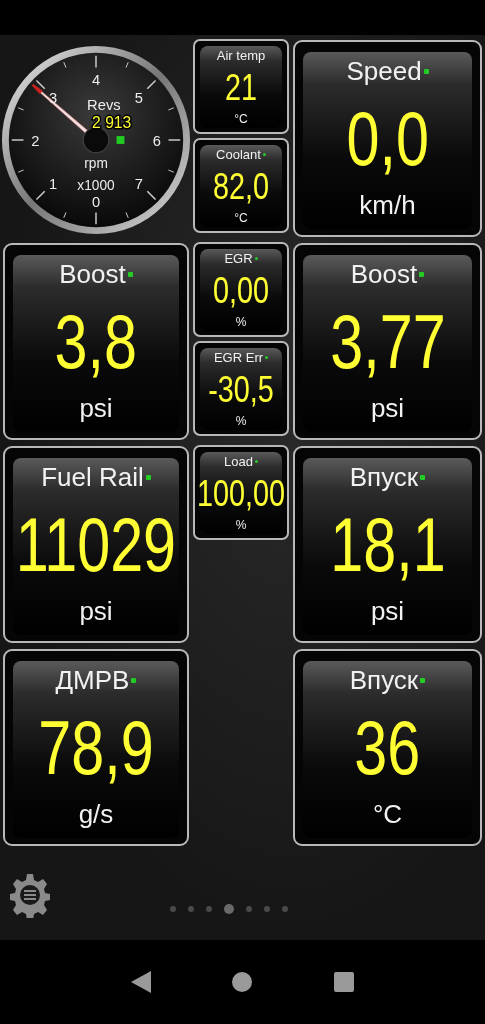 This screenshot has height=1024, width=485. Describe the element at coordinates (387, 206) in the screenshot. I see `gauge-unit: km/h` at that location.